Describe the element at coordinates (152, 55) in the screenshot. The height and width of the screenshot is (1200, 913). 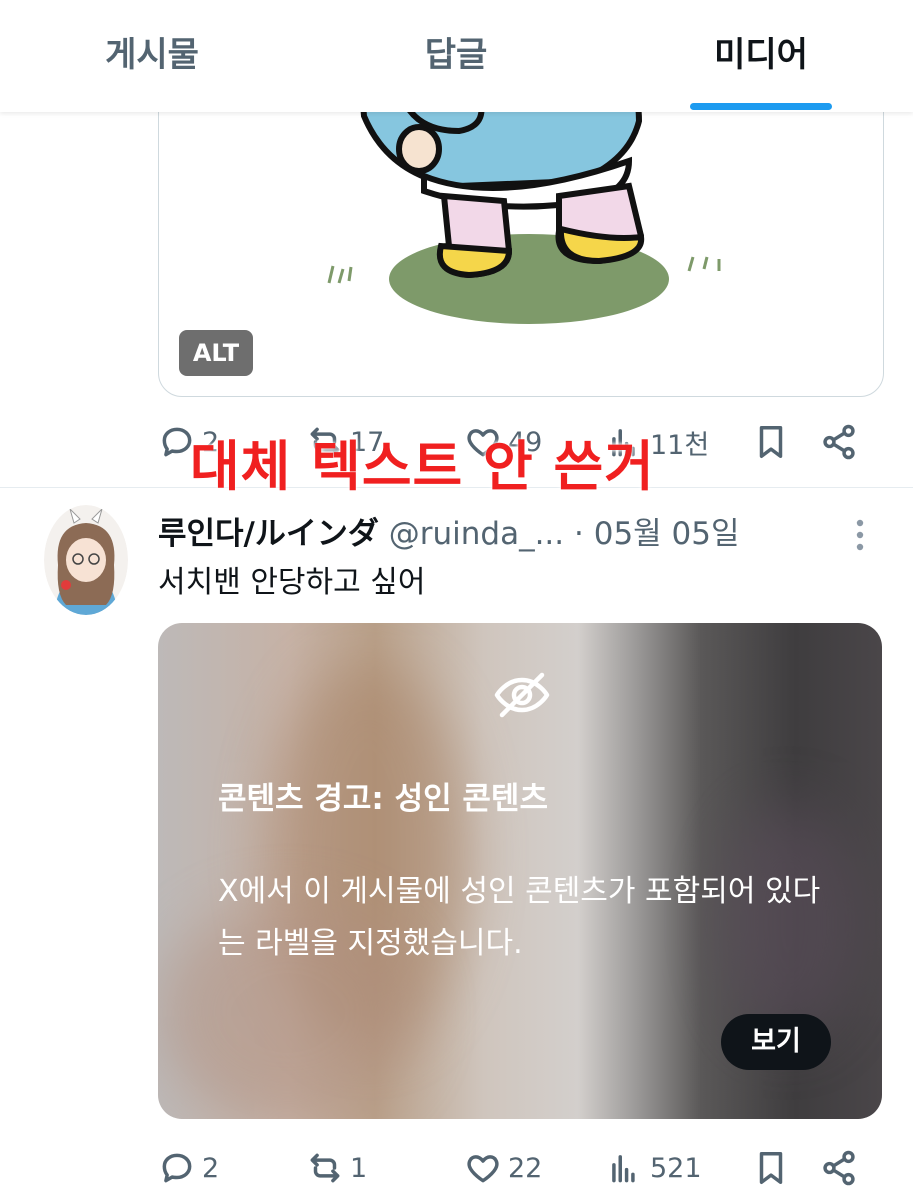
I see `tab-posts: 게시물` at that location.